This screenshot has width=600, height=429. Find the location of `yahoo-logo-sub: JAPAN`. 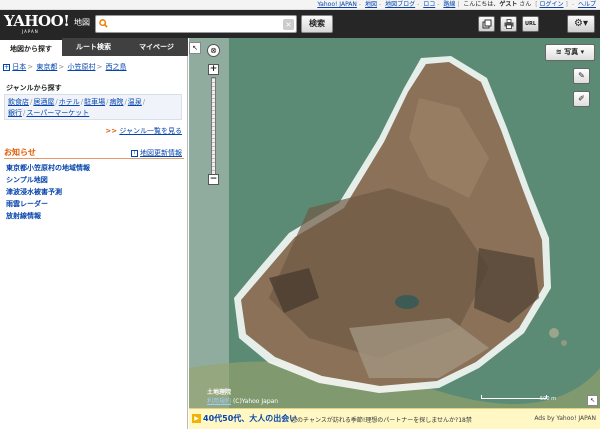

yahoo-logo-sub: JAPAN is located at coordinates (30, 31).